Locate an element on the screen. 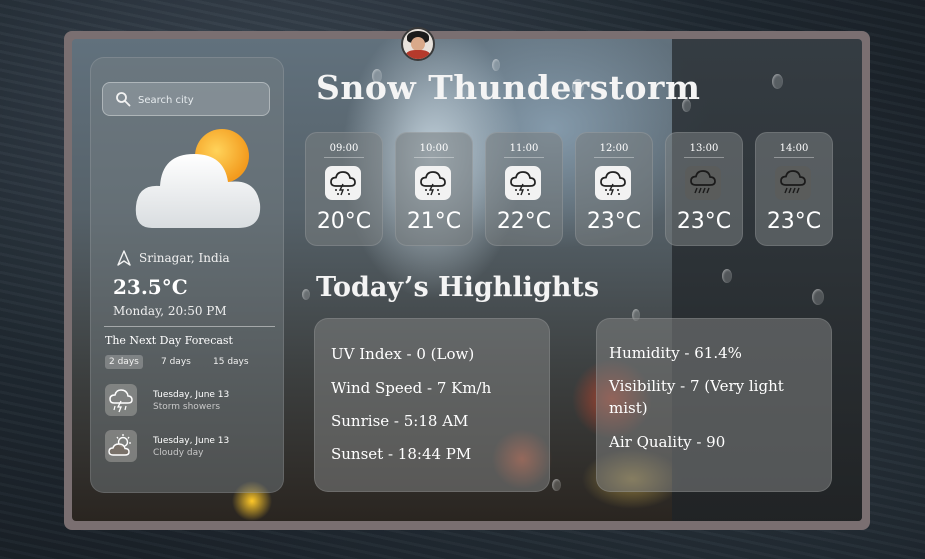 The image size is (925, 559). hour-time: 09:00 is located at coordinates (344, 148).